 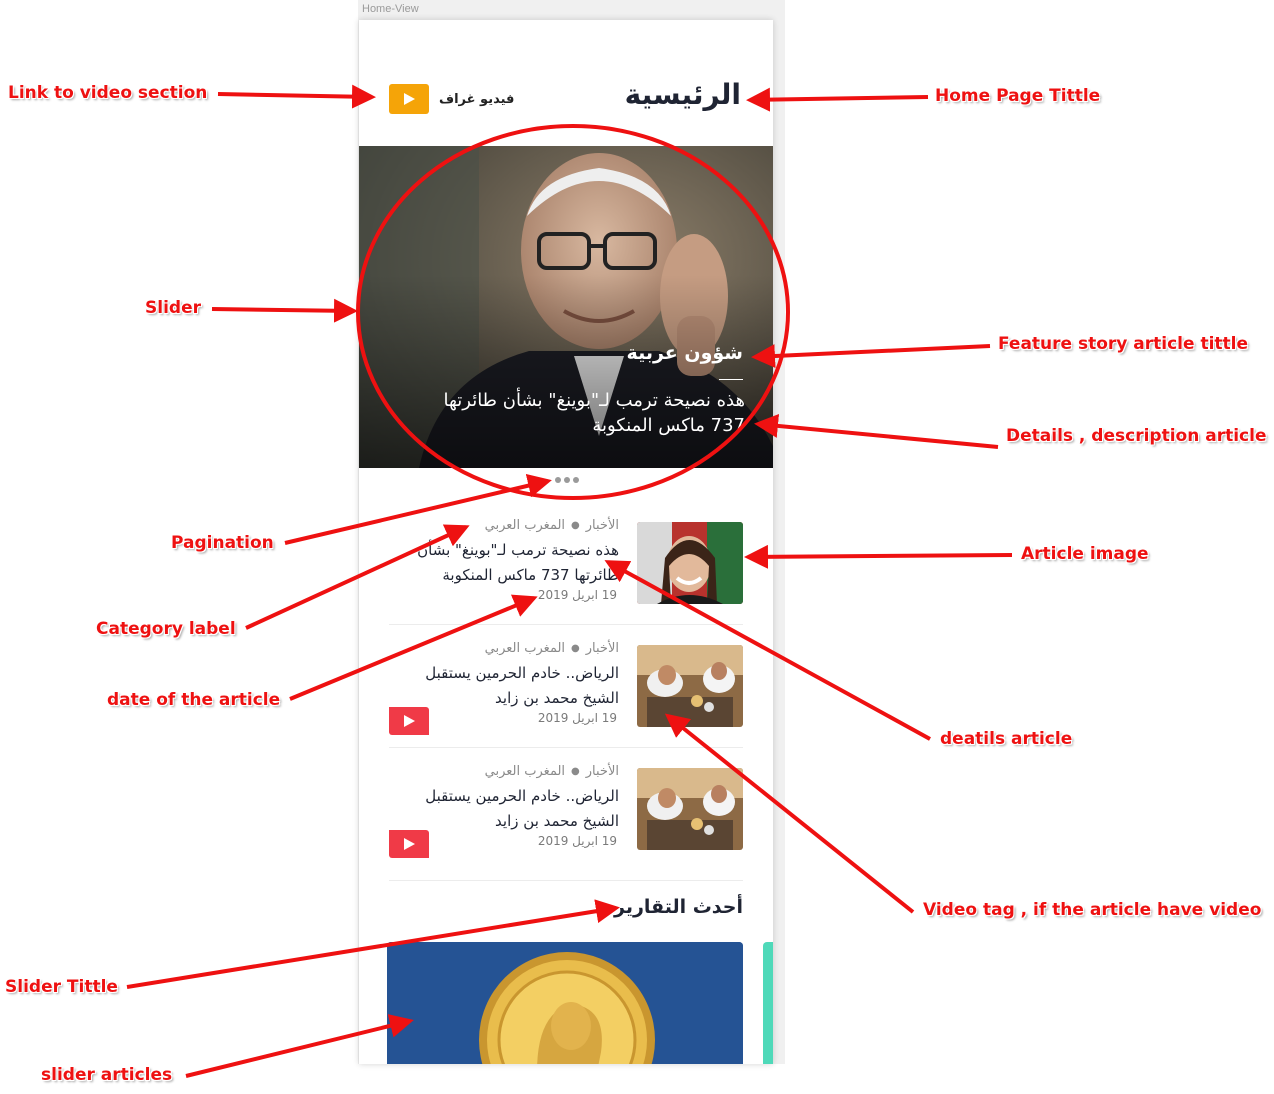 I want to click on annotation-video-tag: Video tag , if the article have video, so click(x=1092, y=910).